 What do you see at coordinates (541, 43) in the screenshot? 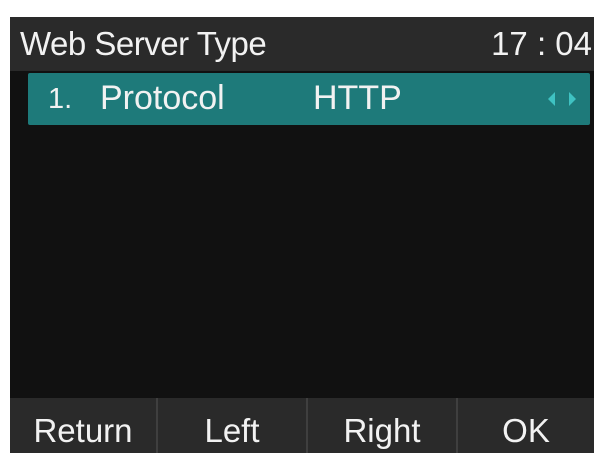
I see `clock: 17 : 04` at bounding box center [541, 43].